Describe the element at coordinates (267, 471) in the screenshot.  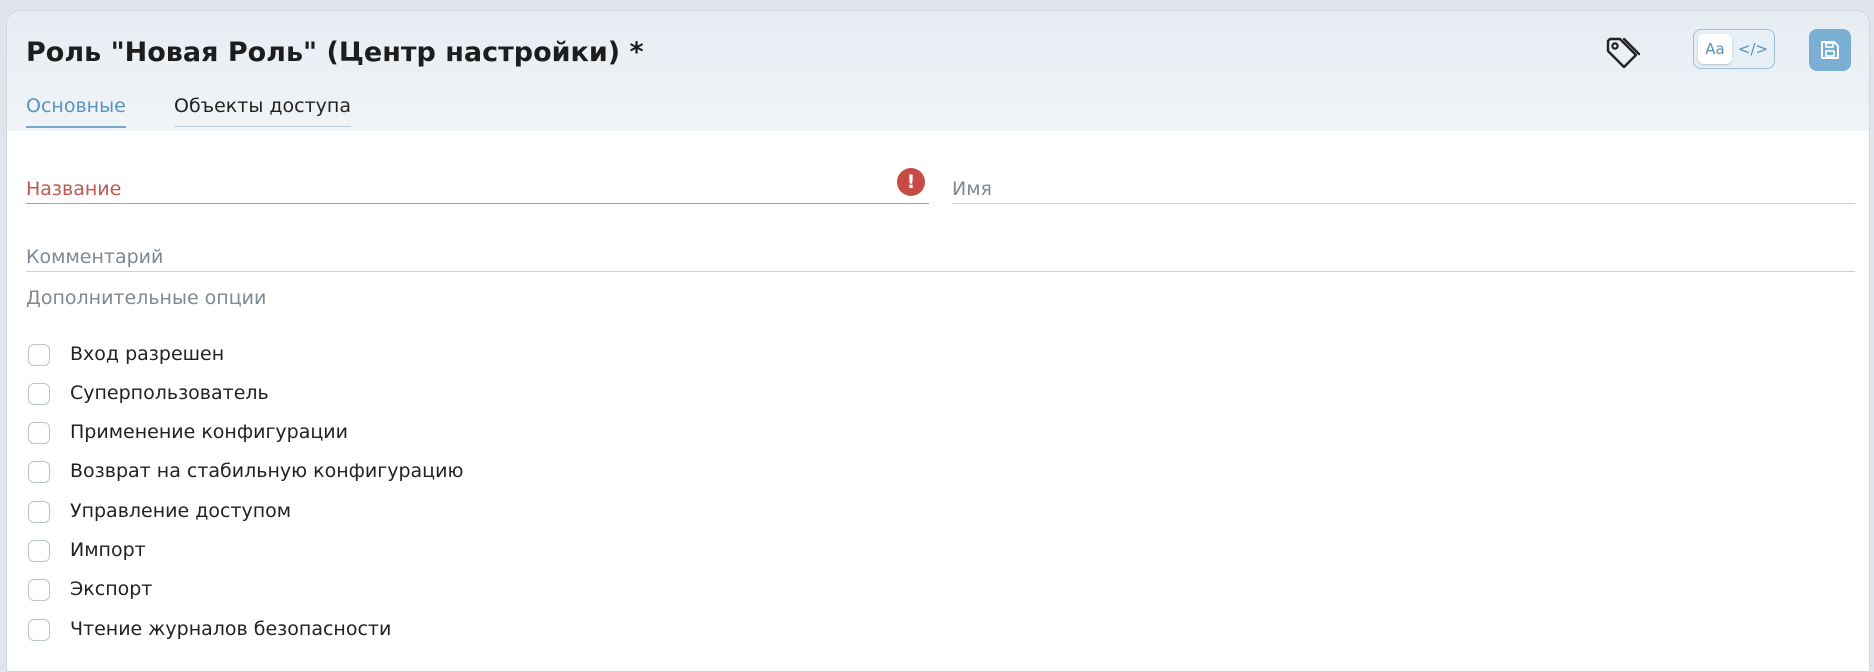
I see `option-label: Возврат на стабильную конфигурацию` at that location.